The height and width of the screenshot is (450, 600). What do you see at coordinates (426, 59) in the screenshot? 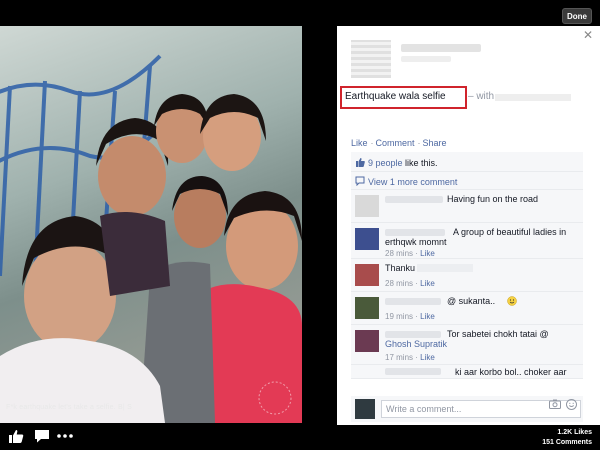
I see `author-subline-redacted` at bounding box center [426, 59].